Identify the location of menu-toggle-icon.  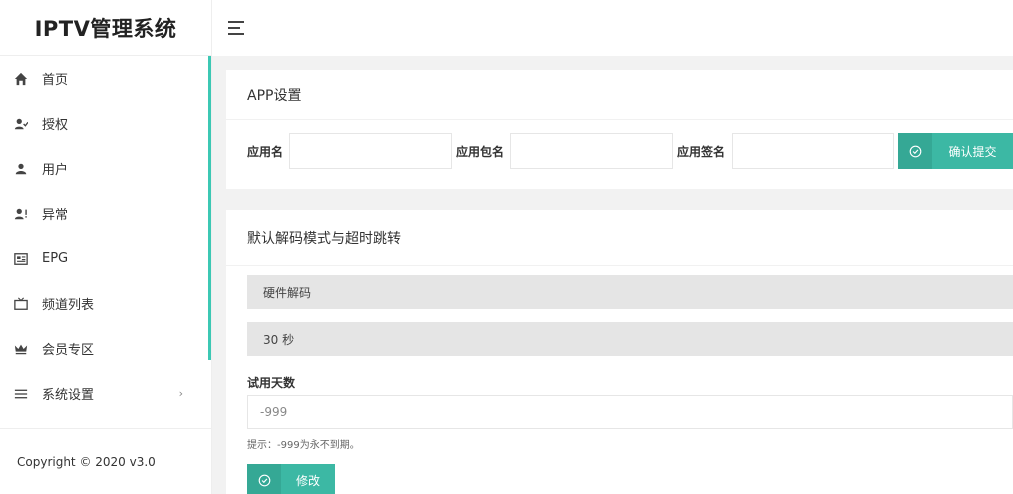
(237, 28).